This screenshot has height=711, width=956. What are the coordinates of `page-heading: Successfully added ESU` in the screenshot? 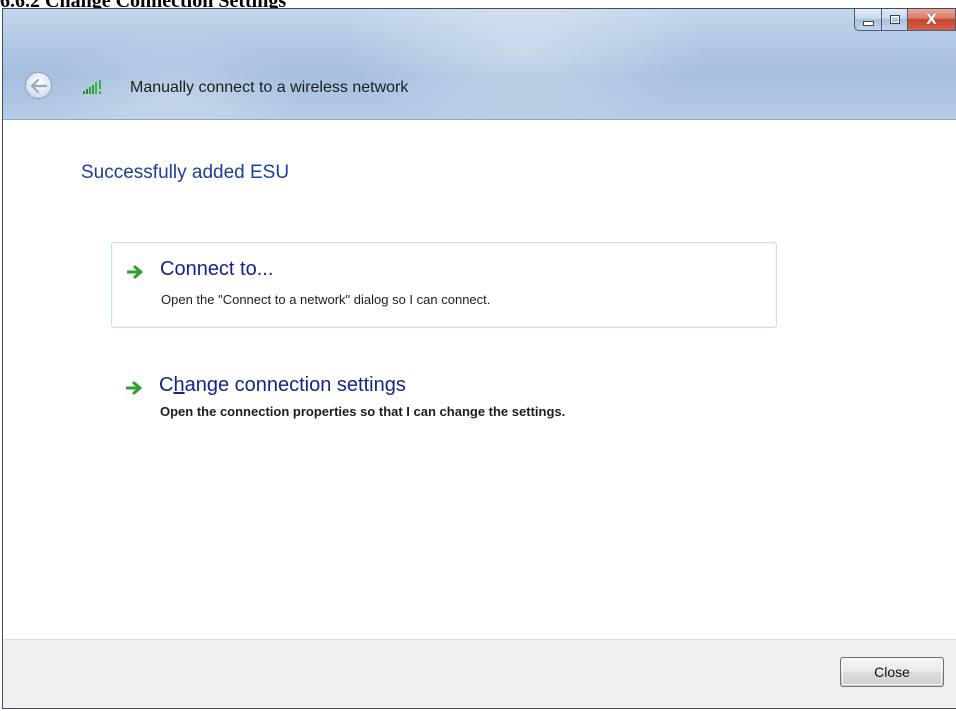 It's located at (185, 172).